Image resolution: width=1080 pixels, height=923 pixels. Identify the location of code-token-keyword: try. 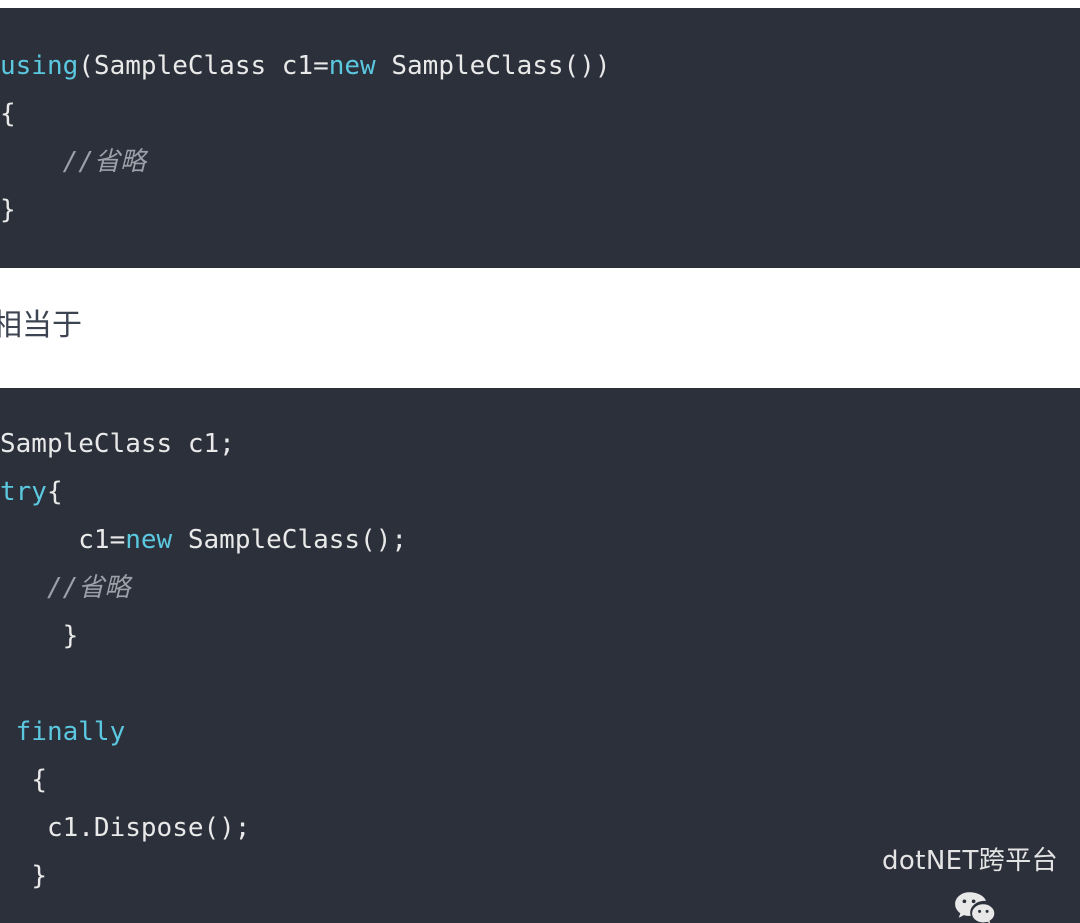
(23, 492).